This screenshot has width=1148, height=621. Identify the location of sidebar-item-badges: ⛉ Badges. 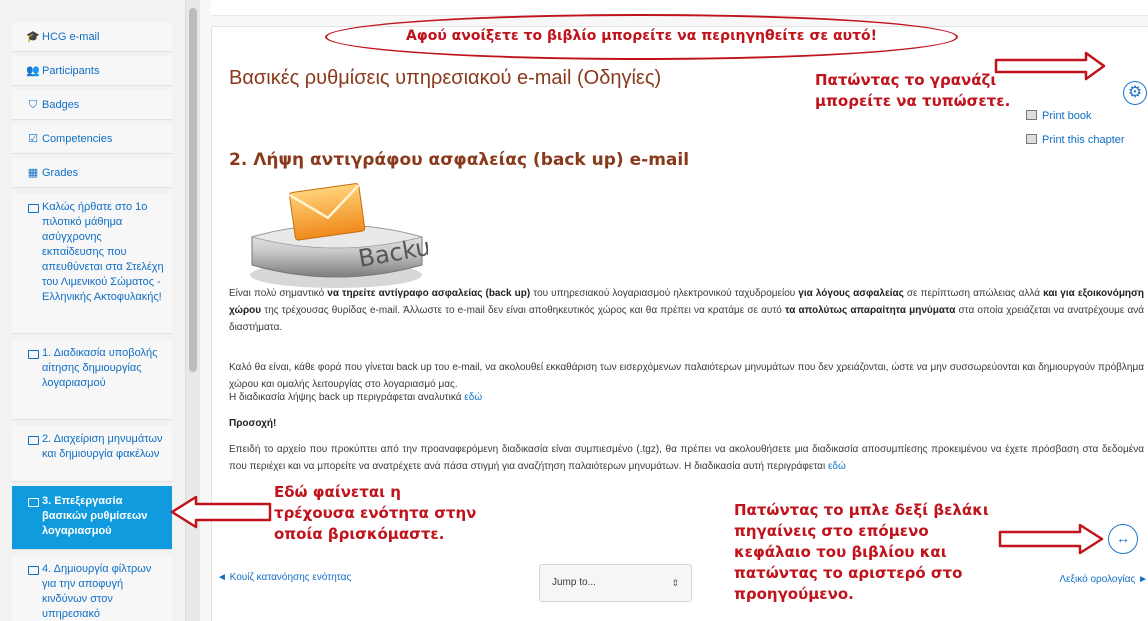
(92, 105).